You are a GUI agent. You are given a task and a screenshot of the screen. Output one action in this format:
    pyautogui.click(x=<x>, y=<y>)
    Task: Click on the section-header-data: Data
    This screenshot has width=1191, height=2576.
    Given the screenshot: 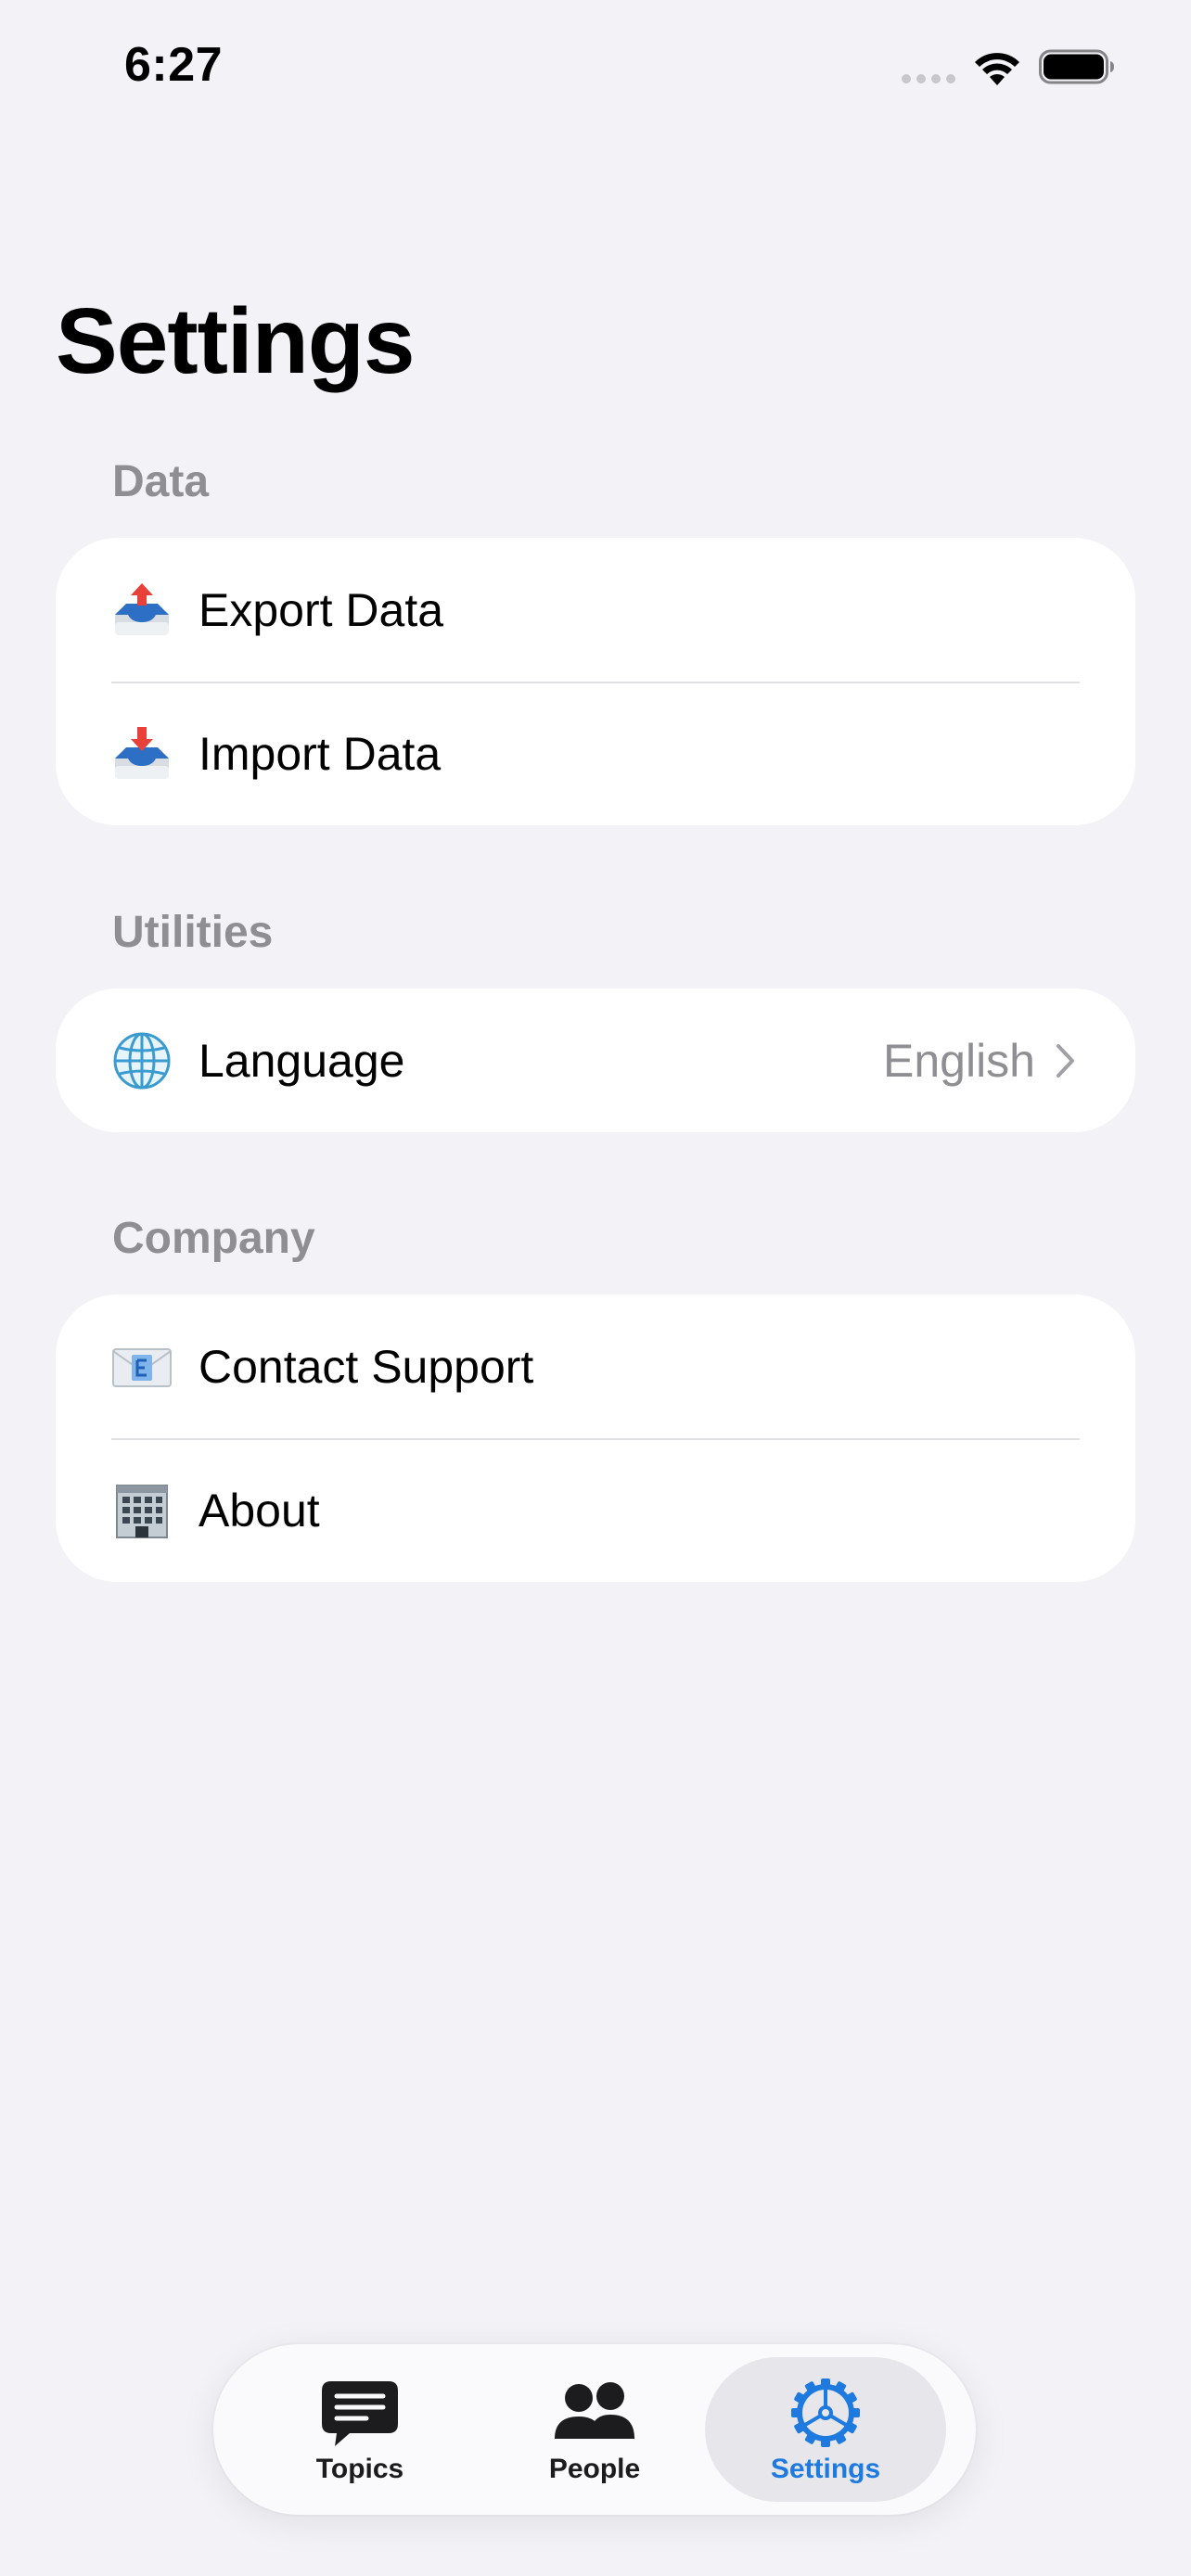 What is the action you would take?
    pyautogui.click(x=161, y=482)
    